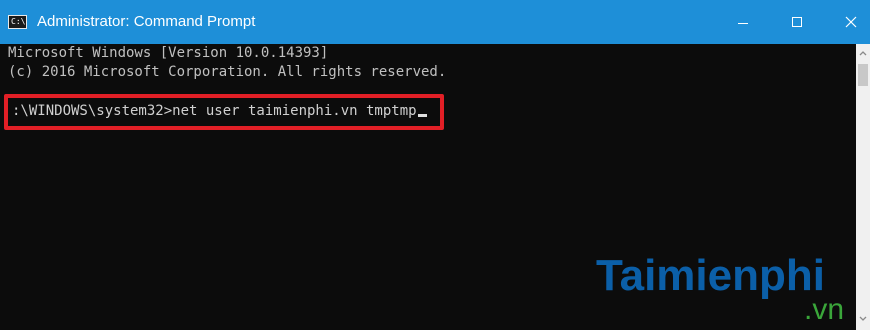 This screenshot has height=330, width=870. I want to click on scroll-up-button, so click(863, 53).